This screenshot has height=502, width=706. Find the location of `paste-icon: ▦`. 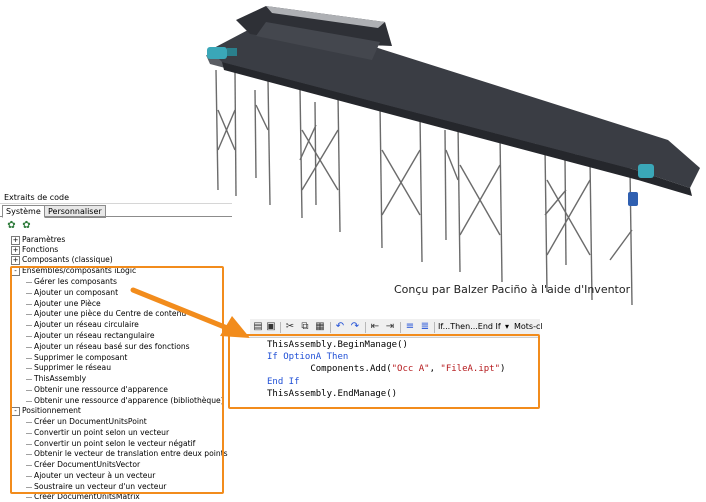

paste-icon: ▦ is located at coordinates (320, 327).